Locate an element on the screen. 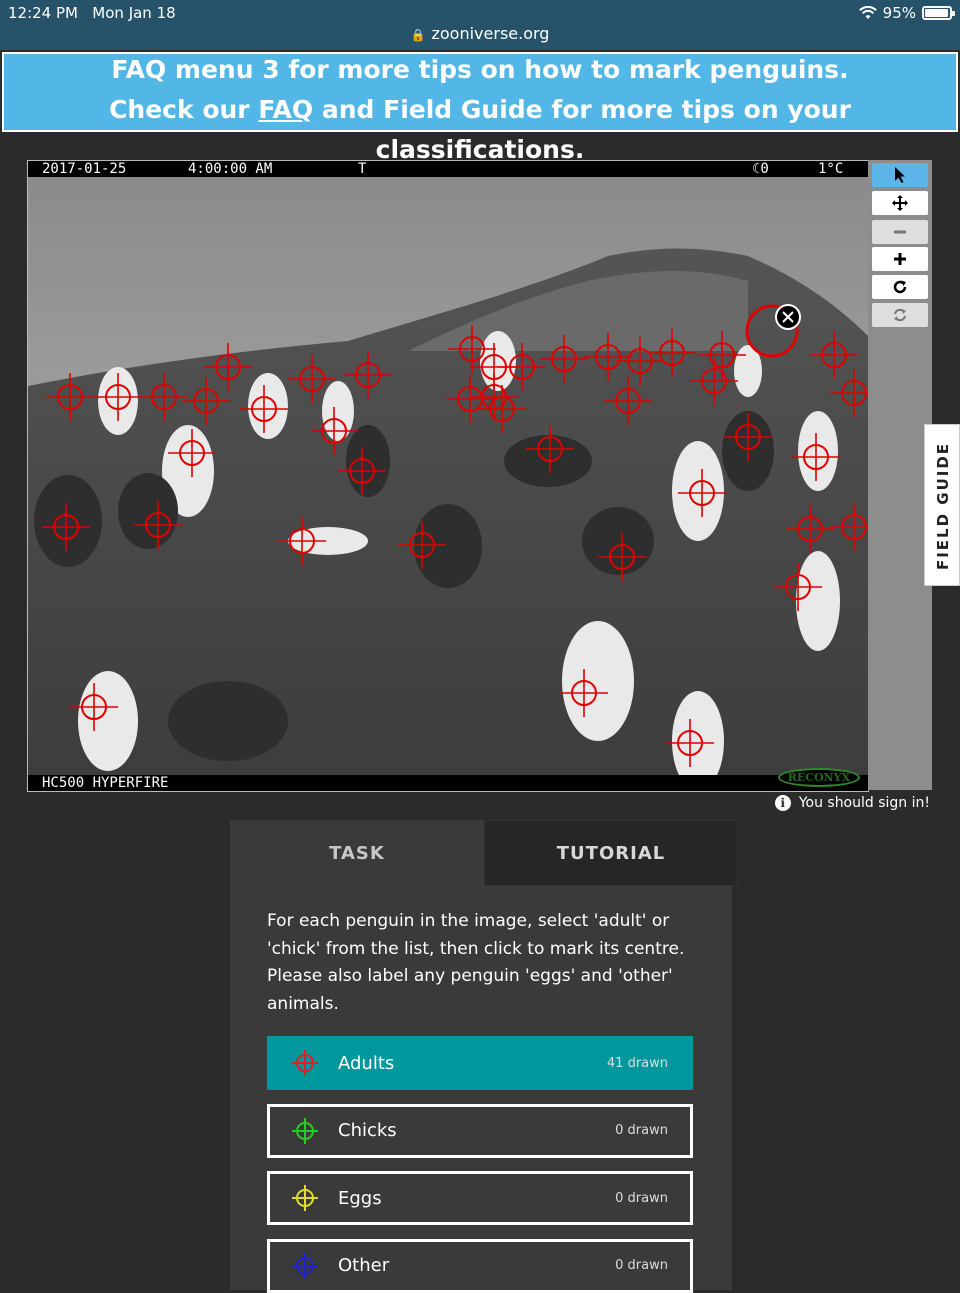 The height and width of the screenshot is (1293, 960). camera-flag: T is located at coordinates (362, 169).